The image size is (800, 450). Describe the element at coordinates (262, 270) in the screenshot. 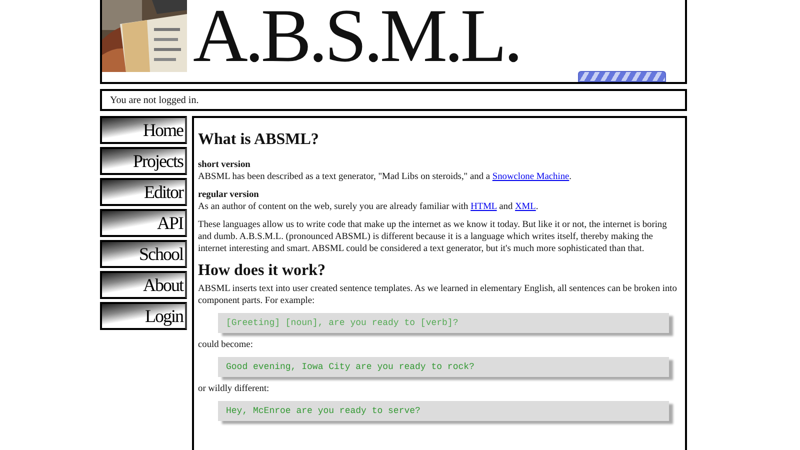

I see `section-heading: How does it work?` at that location.